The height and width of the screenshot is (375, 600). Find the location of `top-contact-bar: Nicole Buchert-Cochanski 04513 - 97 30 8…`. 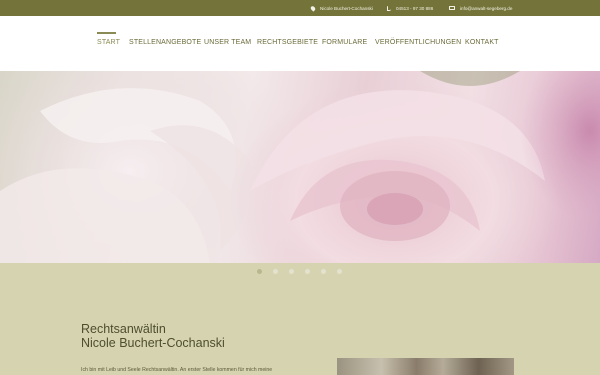

top-contact-bar: Nicole Buchert-Cochanski 04513 - 97 30 8… is located at coordinates (300, 8).